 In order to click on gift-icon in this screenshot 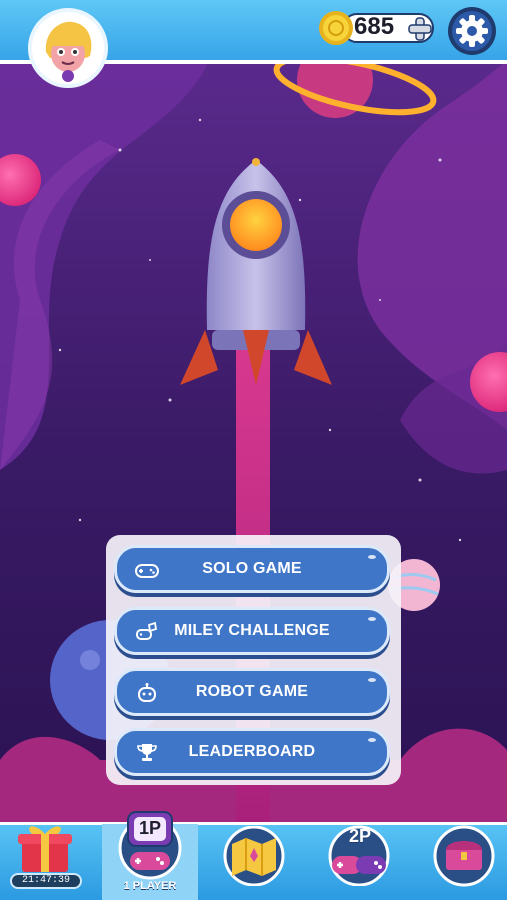, I will do `click(45, 849)`.